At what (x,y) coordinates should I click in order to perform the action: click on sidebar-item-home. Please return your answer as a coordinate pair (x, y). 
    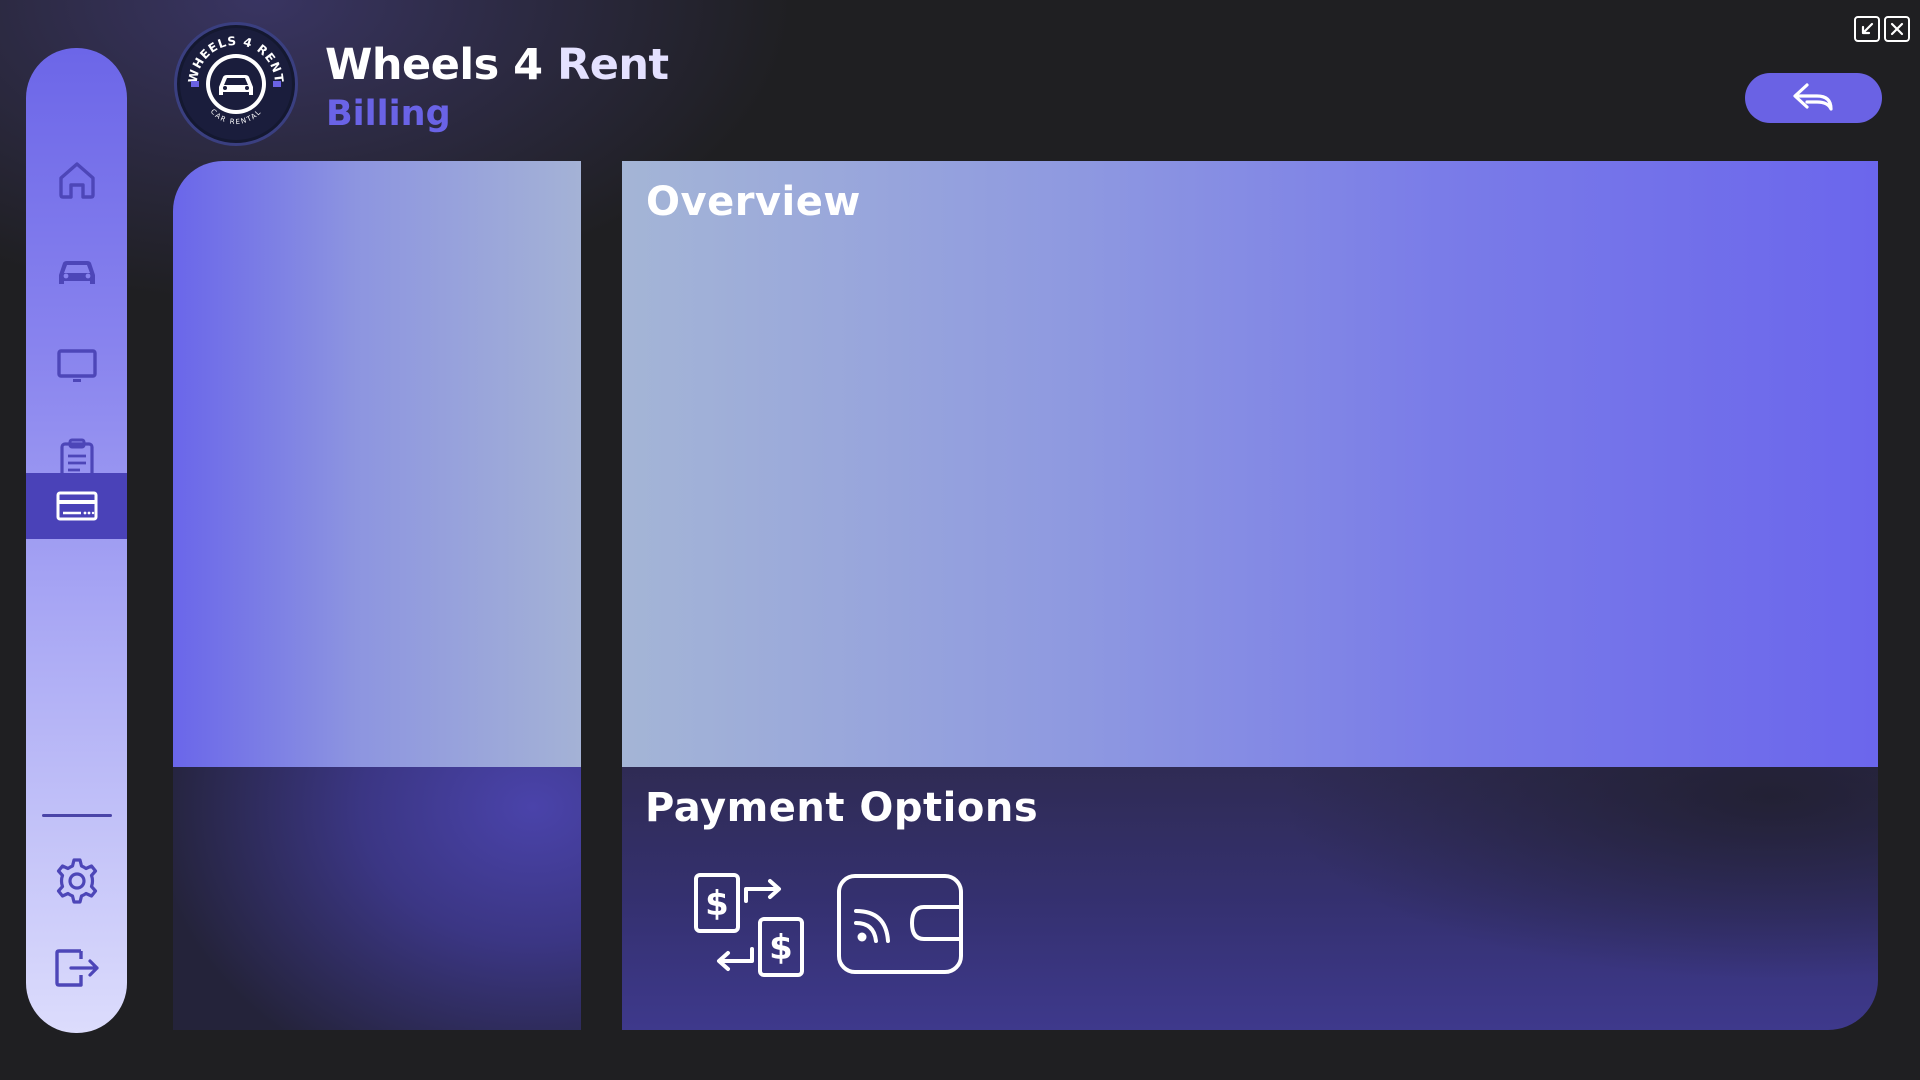
    Looking at the image, I should click on (76, 180).